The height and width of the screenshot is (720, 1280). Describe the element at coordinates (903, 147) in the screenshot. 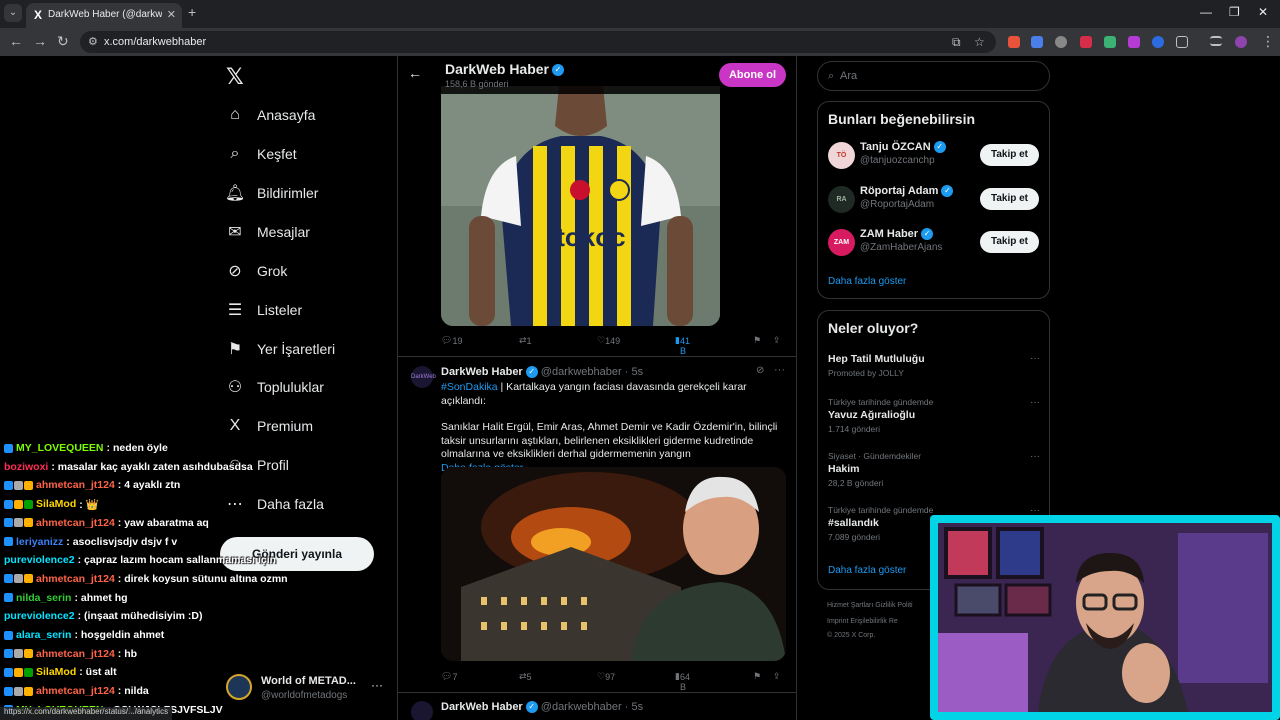

I see `suggestion-name: Tanju ÖZCAN ✓` at that location.